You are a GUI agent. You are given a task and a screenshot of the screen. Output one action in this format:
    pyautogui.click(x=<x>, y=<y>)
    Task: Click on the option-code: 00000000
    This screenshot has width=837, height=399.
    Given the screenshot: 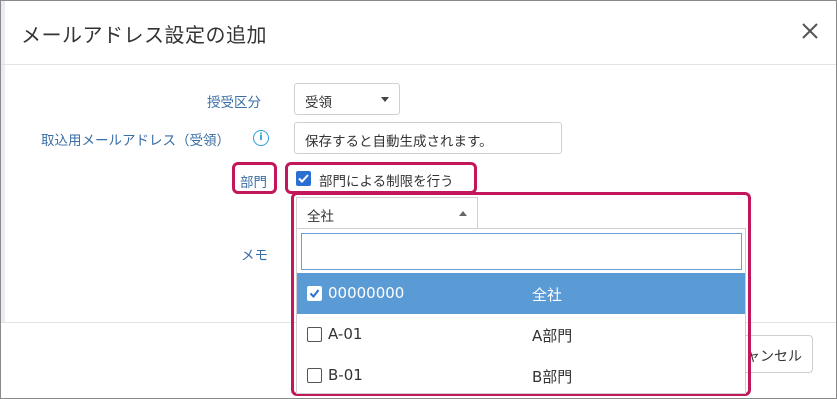 What is the action you would take?
    pyautogui.click(x=366, y=293)
    